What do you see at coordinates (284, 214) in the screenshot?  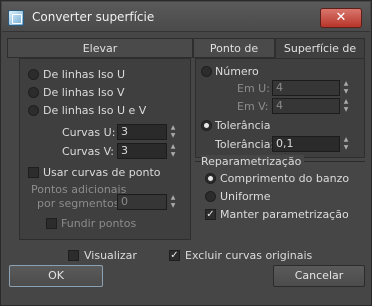 I see `keep-param-label: Manter parametrização` at bounding box center [284, 214].